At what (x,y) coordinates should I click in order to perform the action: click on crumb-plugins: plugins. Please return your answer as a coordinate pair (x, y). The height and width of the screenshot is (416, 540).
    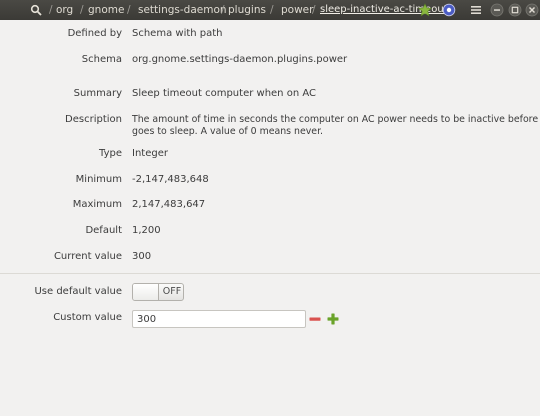
    Looking at the image, I should click on (247, 10).